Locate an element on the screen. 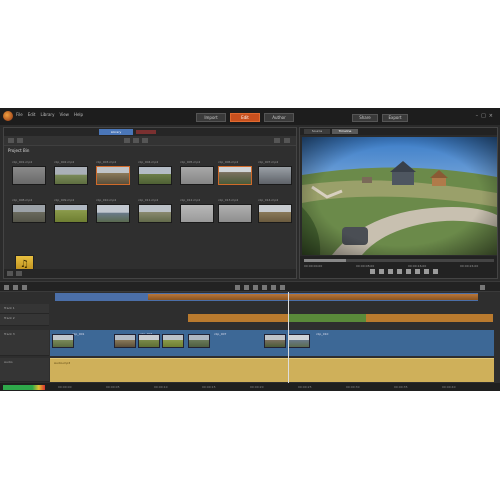  step-forward-icon is located at coordinates (408, 271).